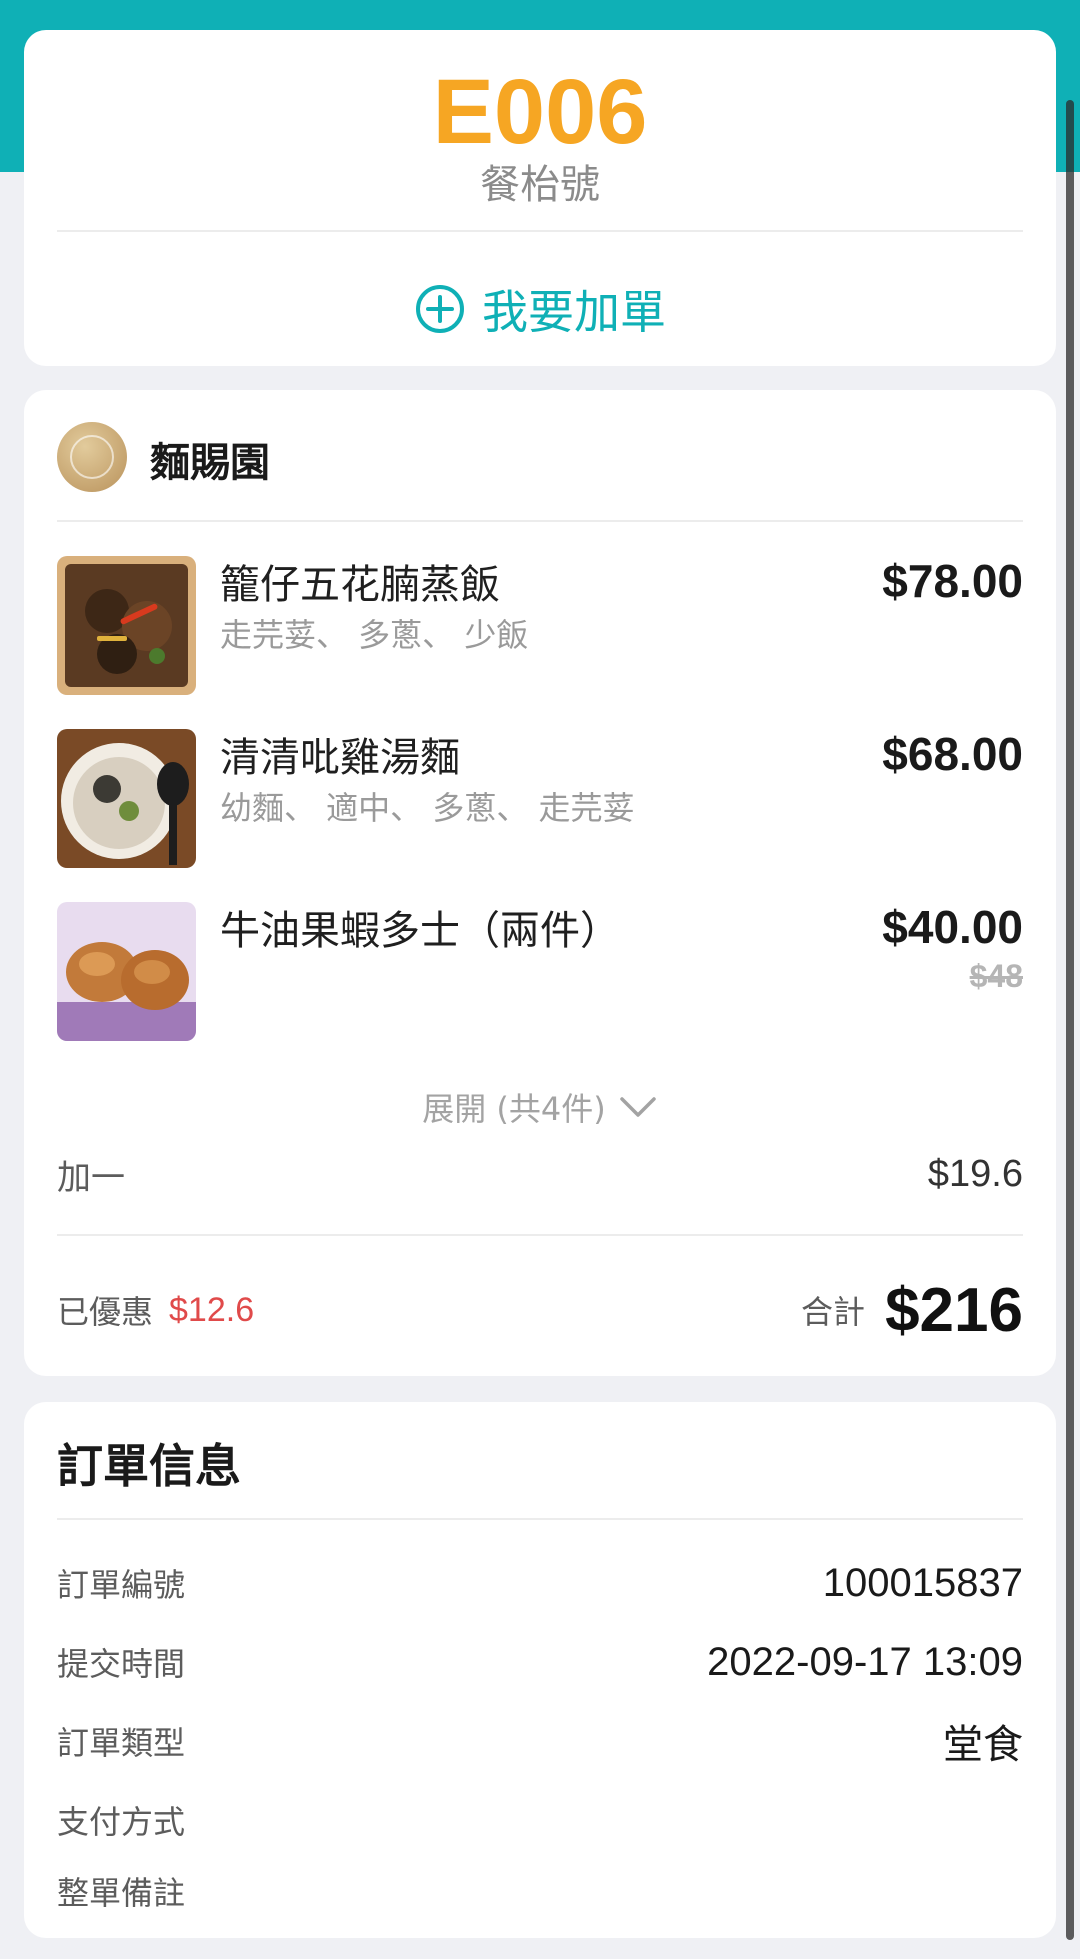 This screenshot has height=1959, width=1080. I want to click on info-label: 整單備註, so click(121, 1893).